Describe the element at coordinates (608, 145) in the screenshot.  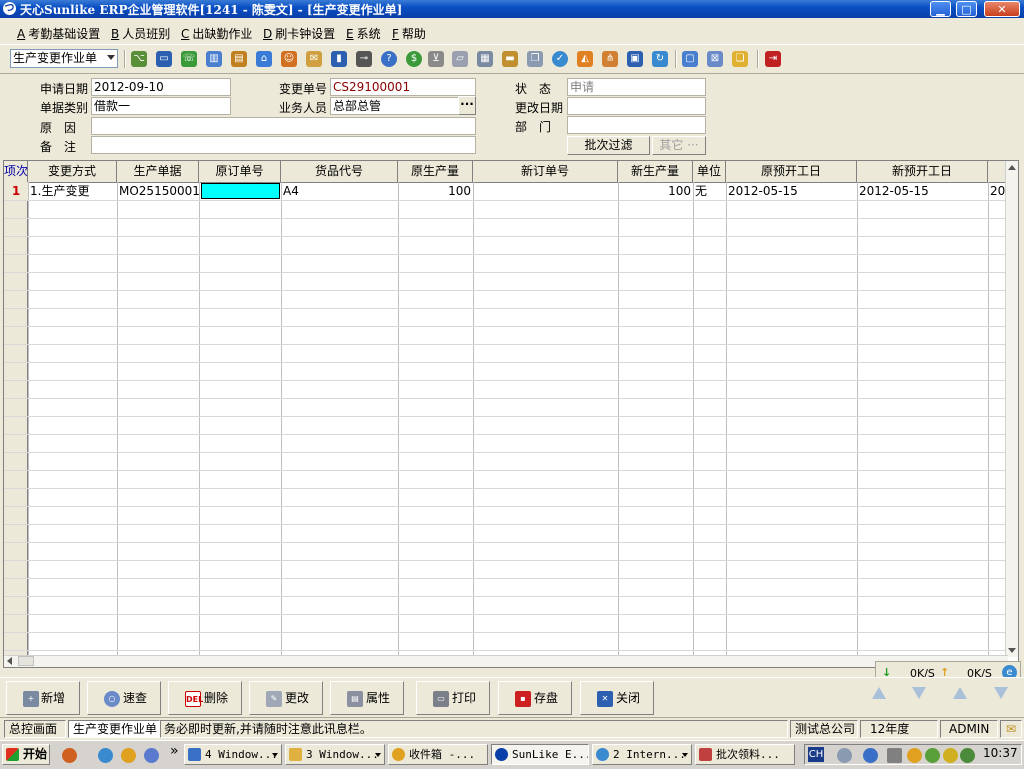
I see `batch-filter-button: 批次过滤` at that location.